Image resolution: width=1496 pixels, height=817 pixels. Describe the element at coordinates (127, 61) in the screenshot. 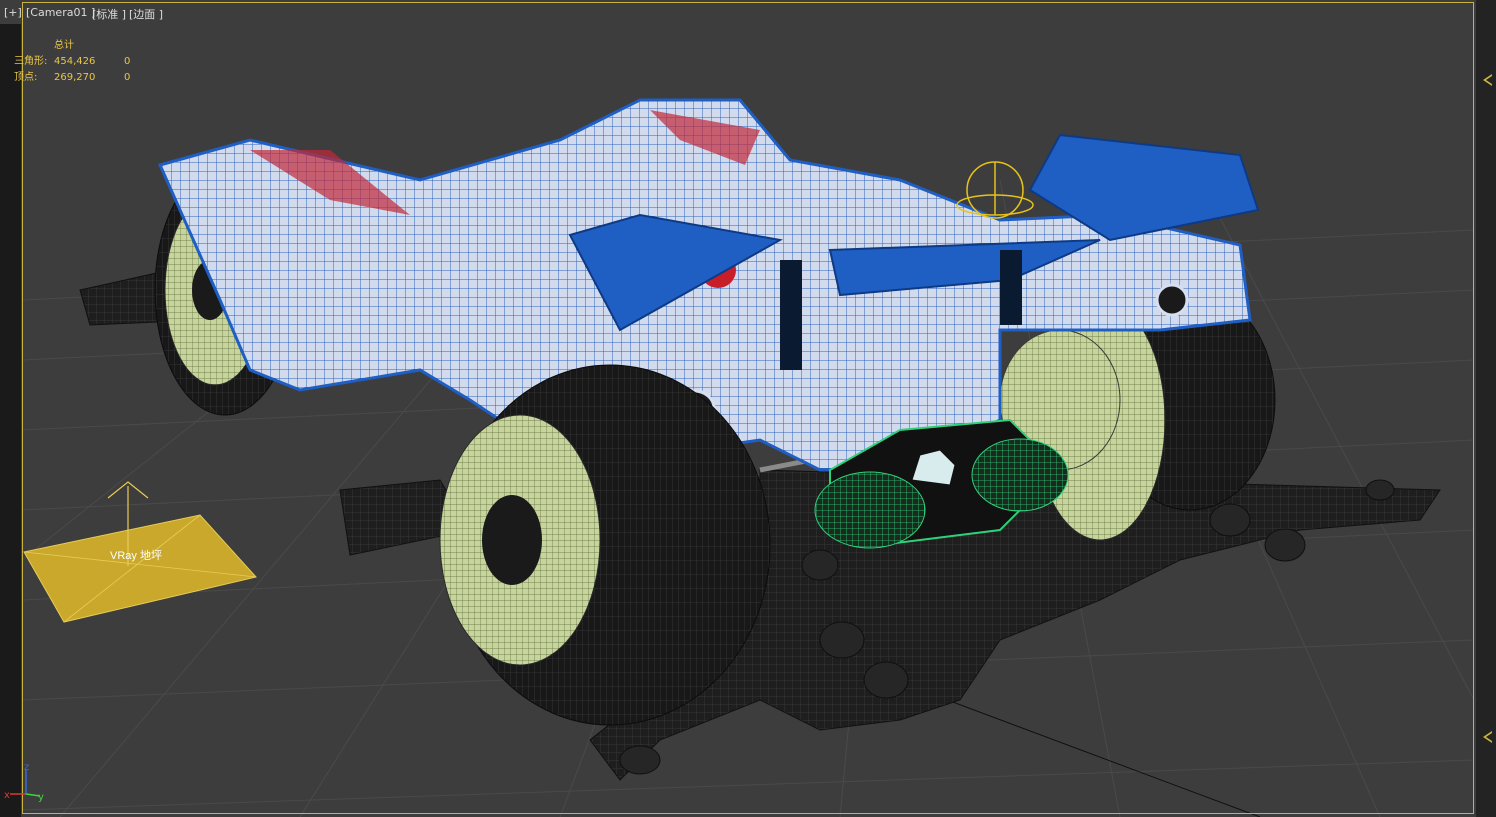

I see `triangles-selected: 0` at that location.